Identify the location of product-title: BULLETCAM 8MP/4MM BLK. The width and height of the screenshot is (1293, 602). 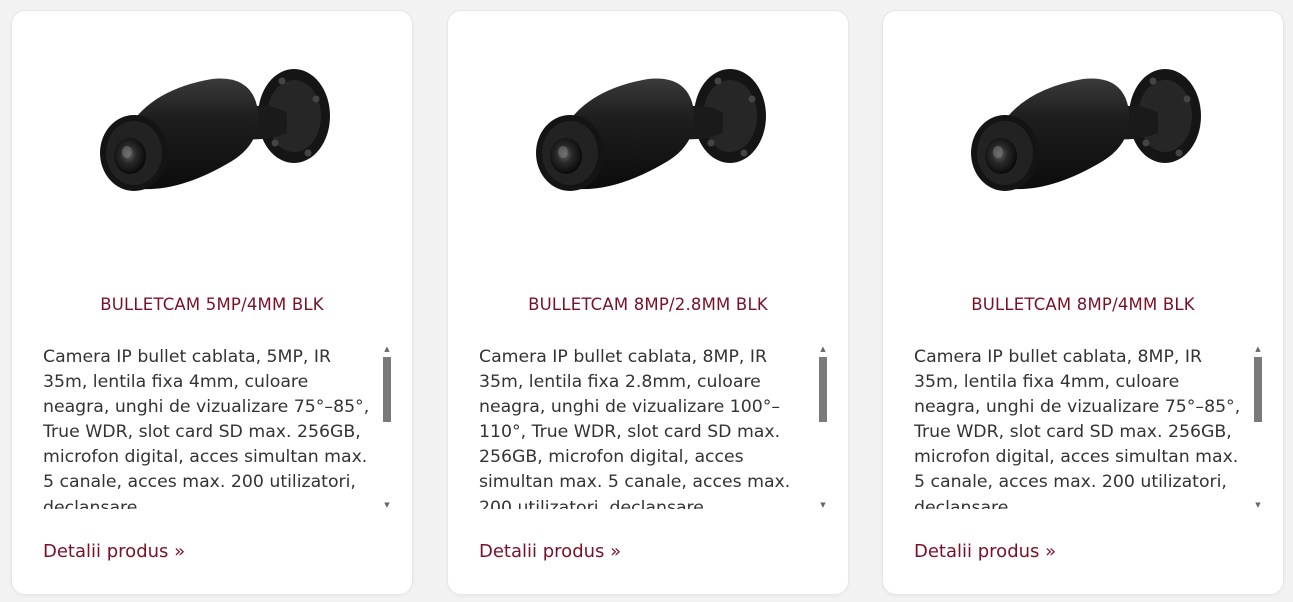
(1083, 304).